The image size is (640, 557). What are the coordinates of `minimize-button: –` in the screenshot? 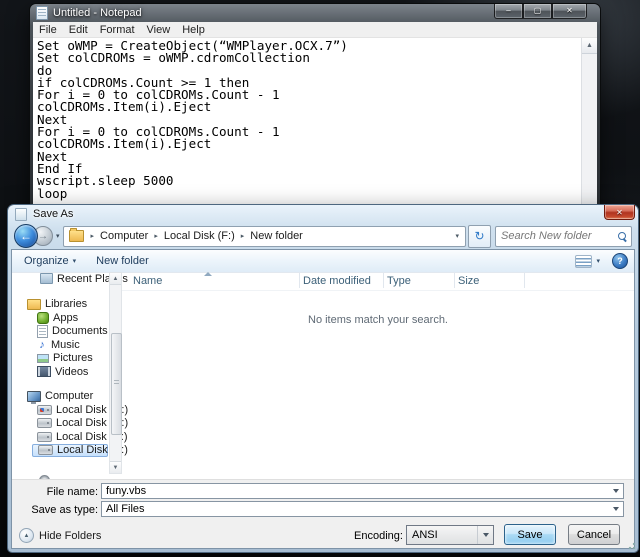 It's located at (508, 11).